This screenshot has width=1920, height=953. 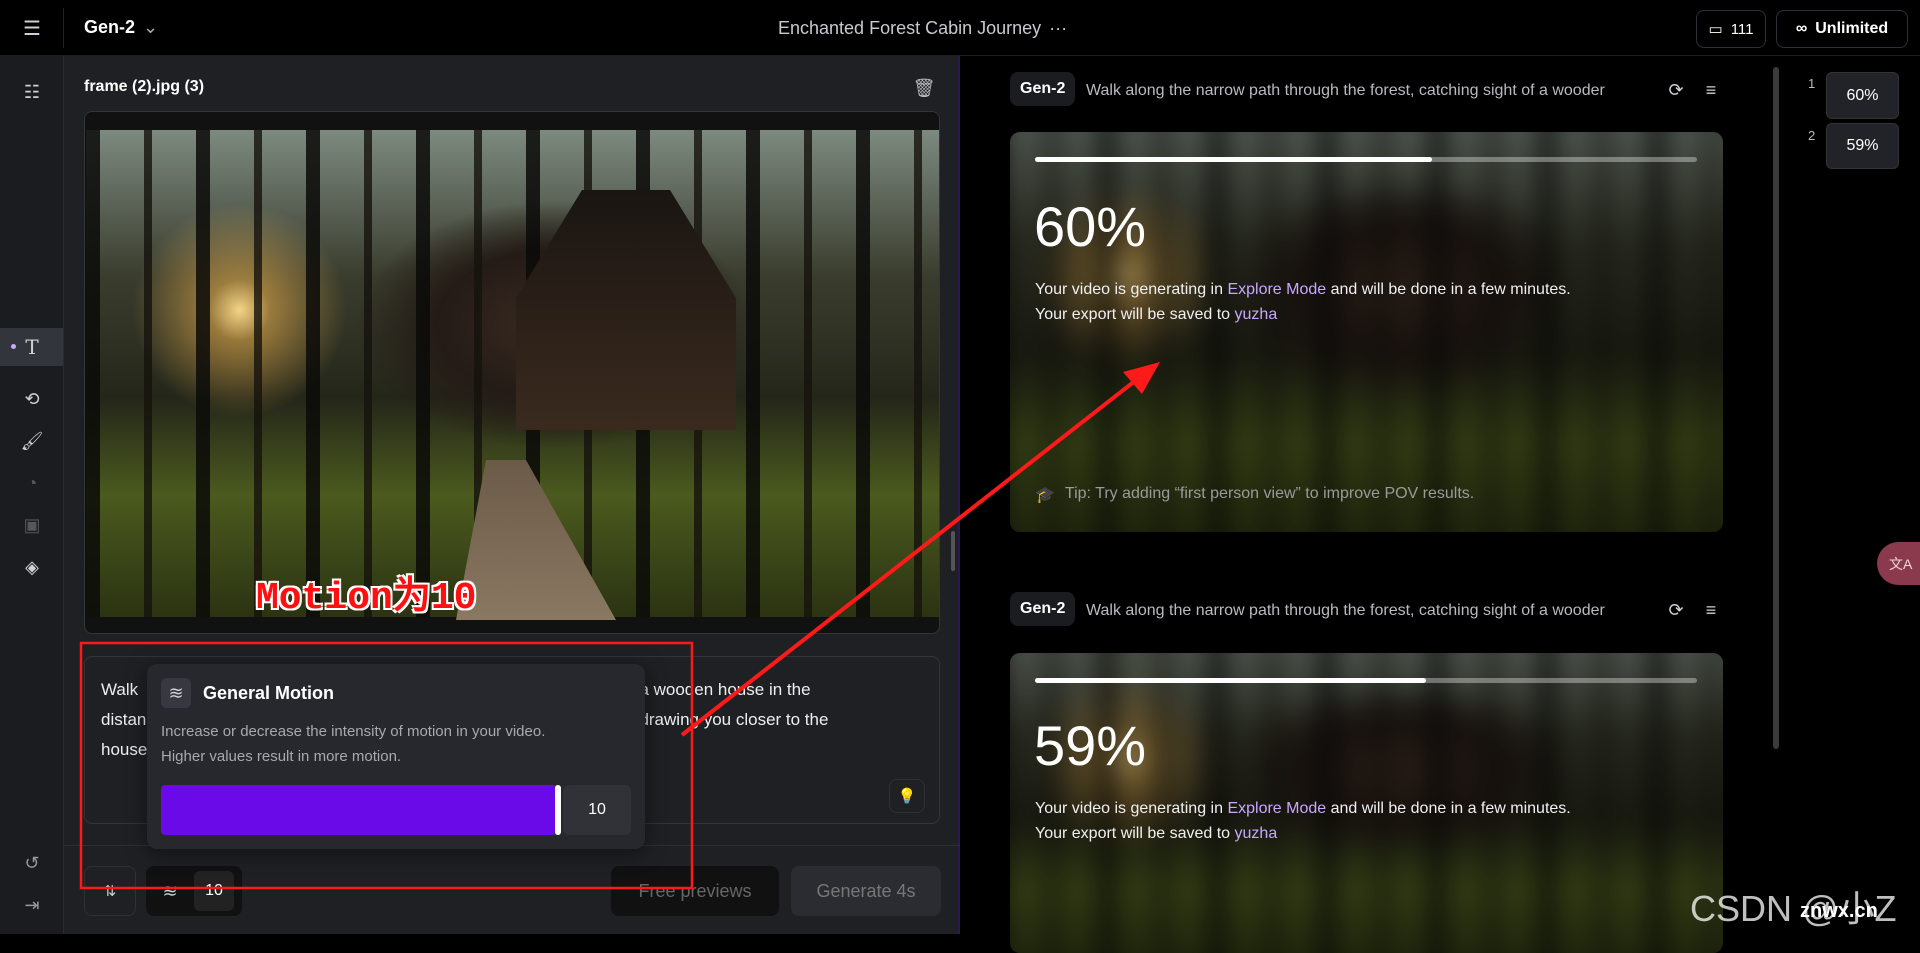 I want to click on annotation-arrow, so click(x=911, y=556).